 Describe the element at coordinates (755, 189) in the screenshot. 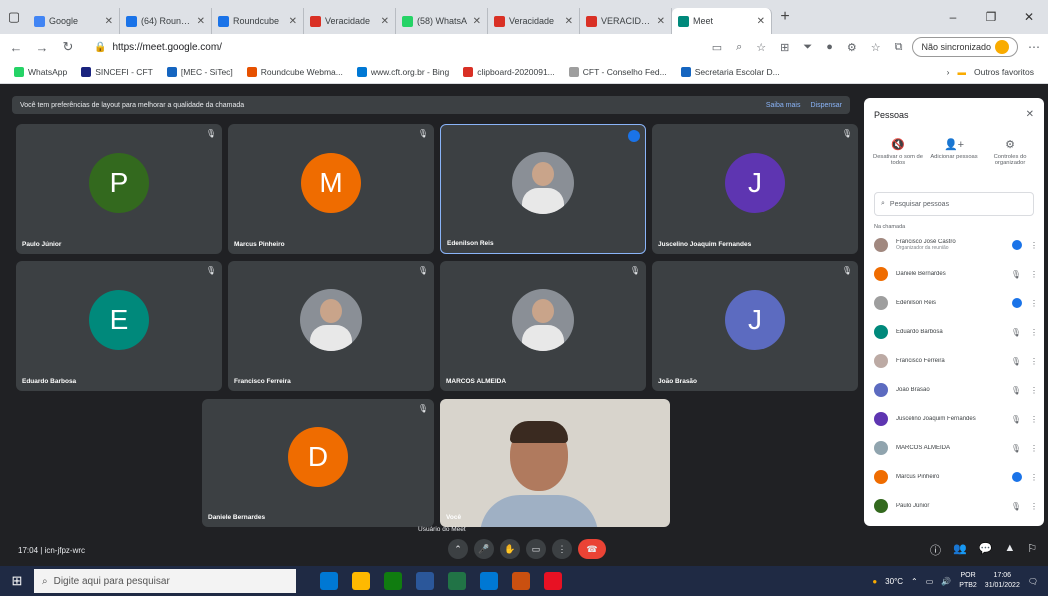

I see `participant-tile: J 🎙 Juscelino Joaquim Fernandes` at that location.